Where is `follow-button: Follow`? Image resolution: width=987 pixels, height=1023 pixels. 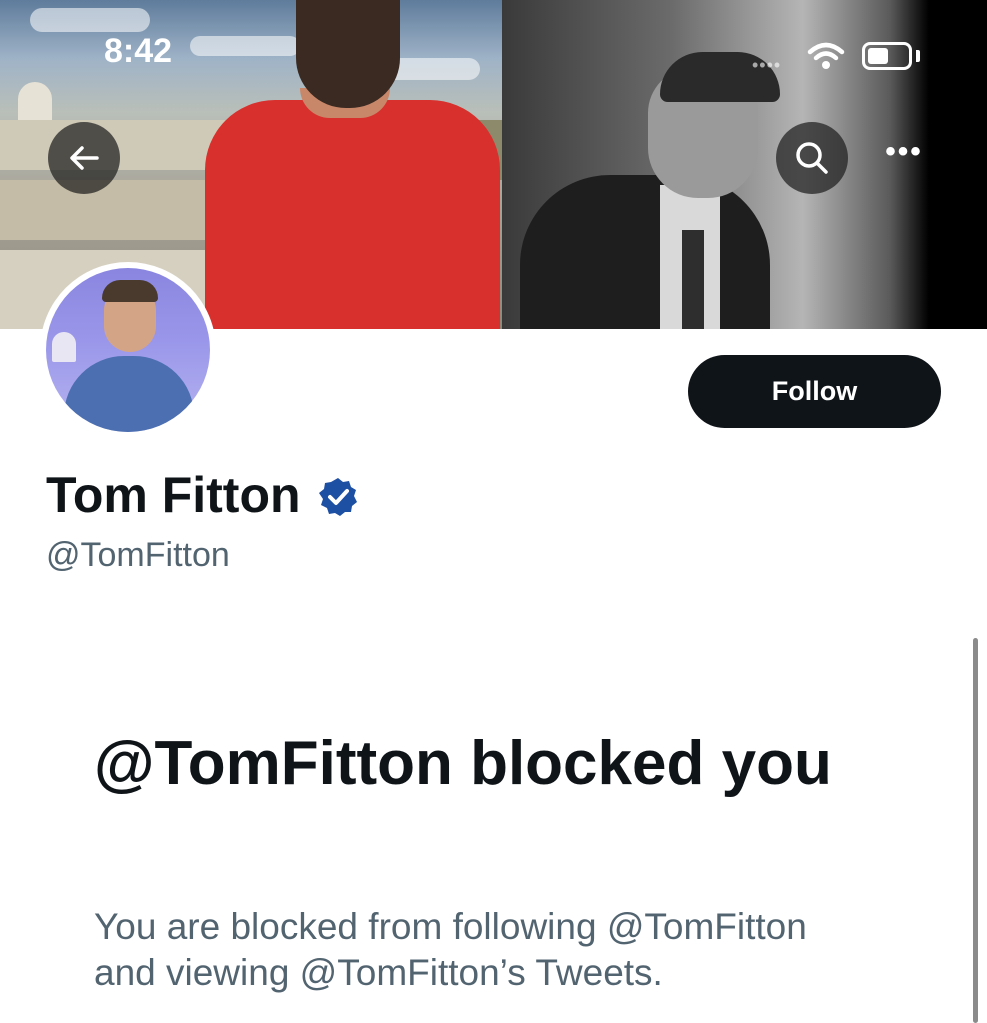
follow-button: Follow is located at coordinates (814, 391).